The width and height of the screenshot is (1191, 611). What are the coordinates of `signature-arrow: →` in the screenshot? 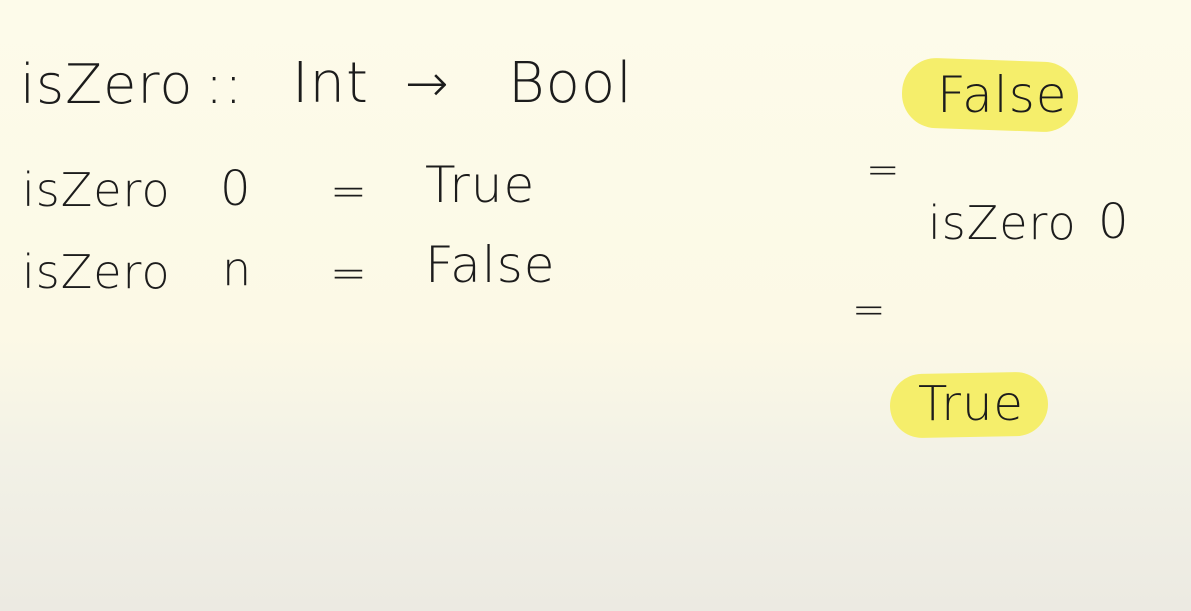 It's located at (427, 84).